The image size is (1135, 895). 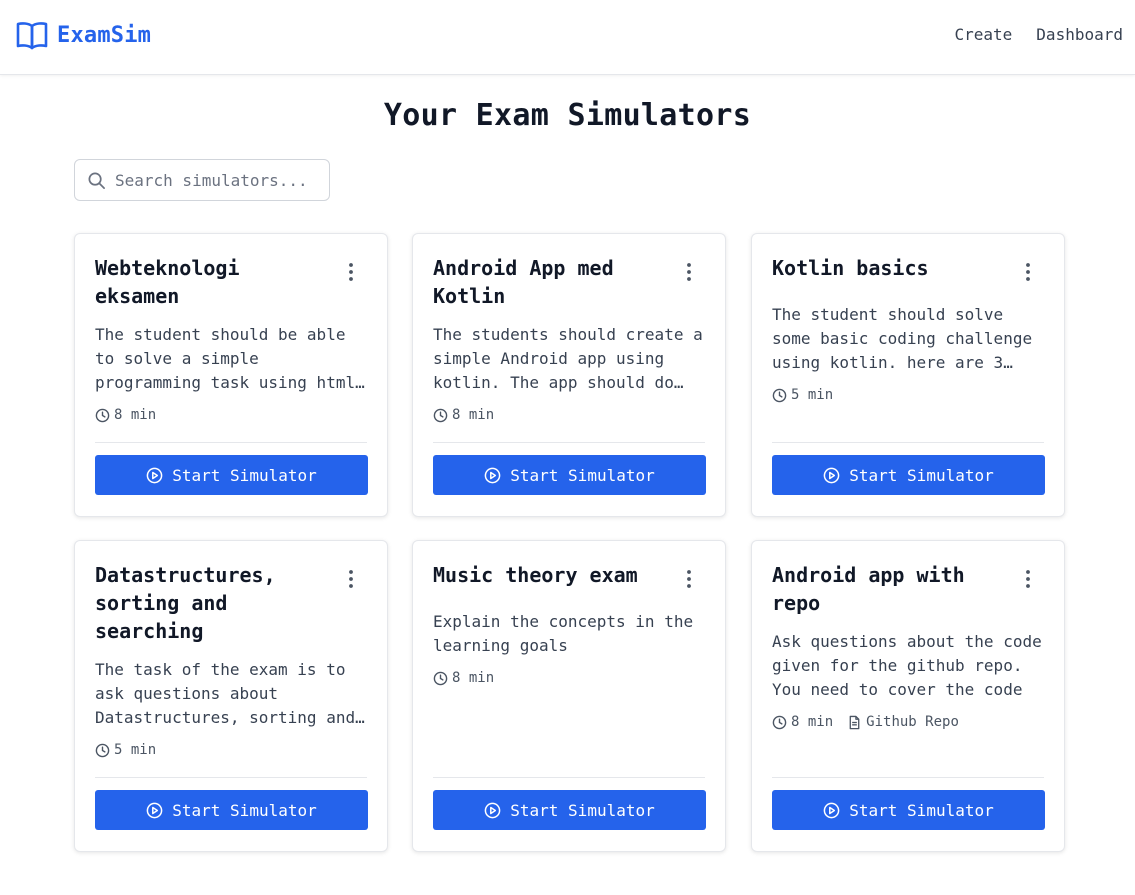 I want to click on brand-name: ExamSim, so click(x=104, y=35).